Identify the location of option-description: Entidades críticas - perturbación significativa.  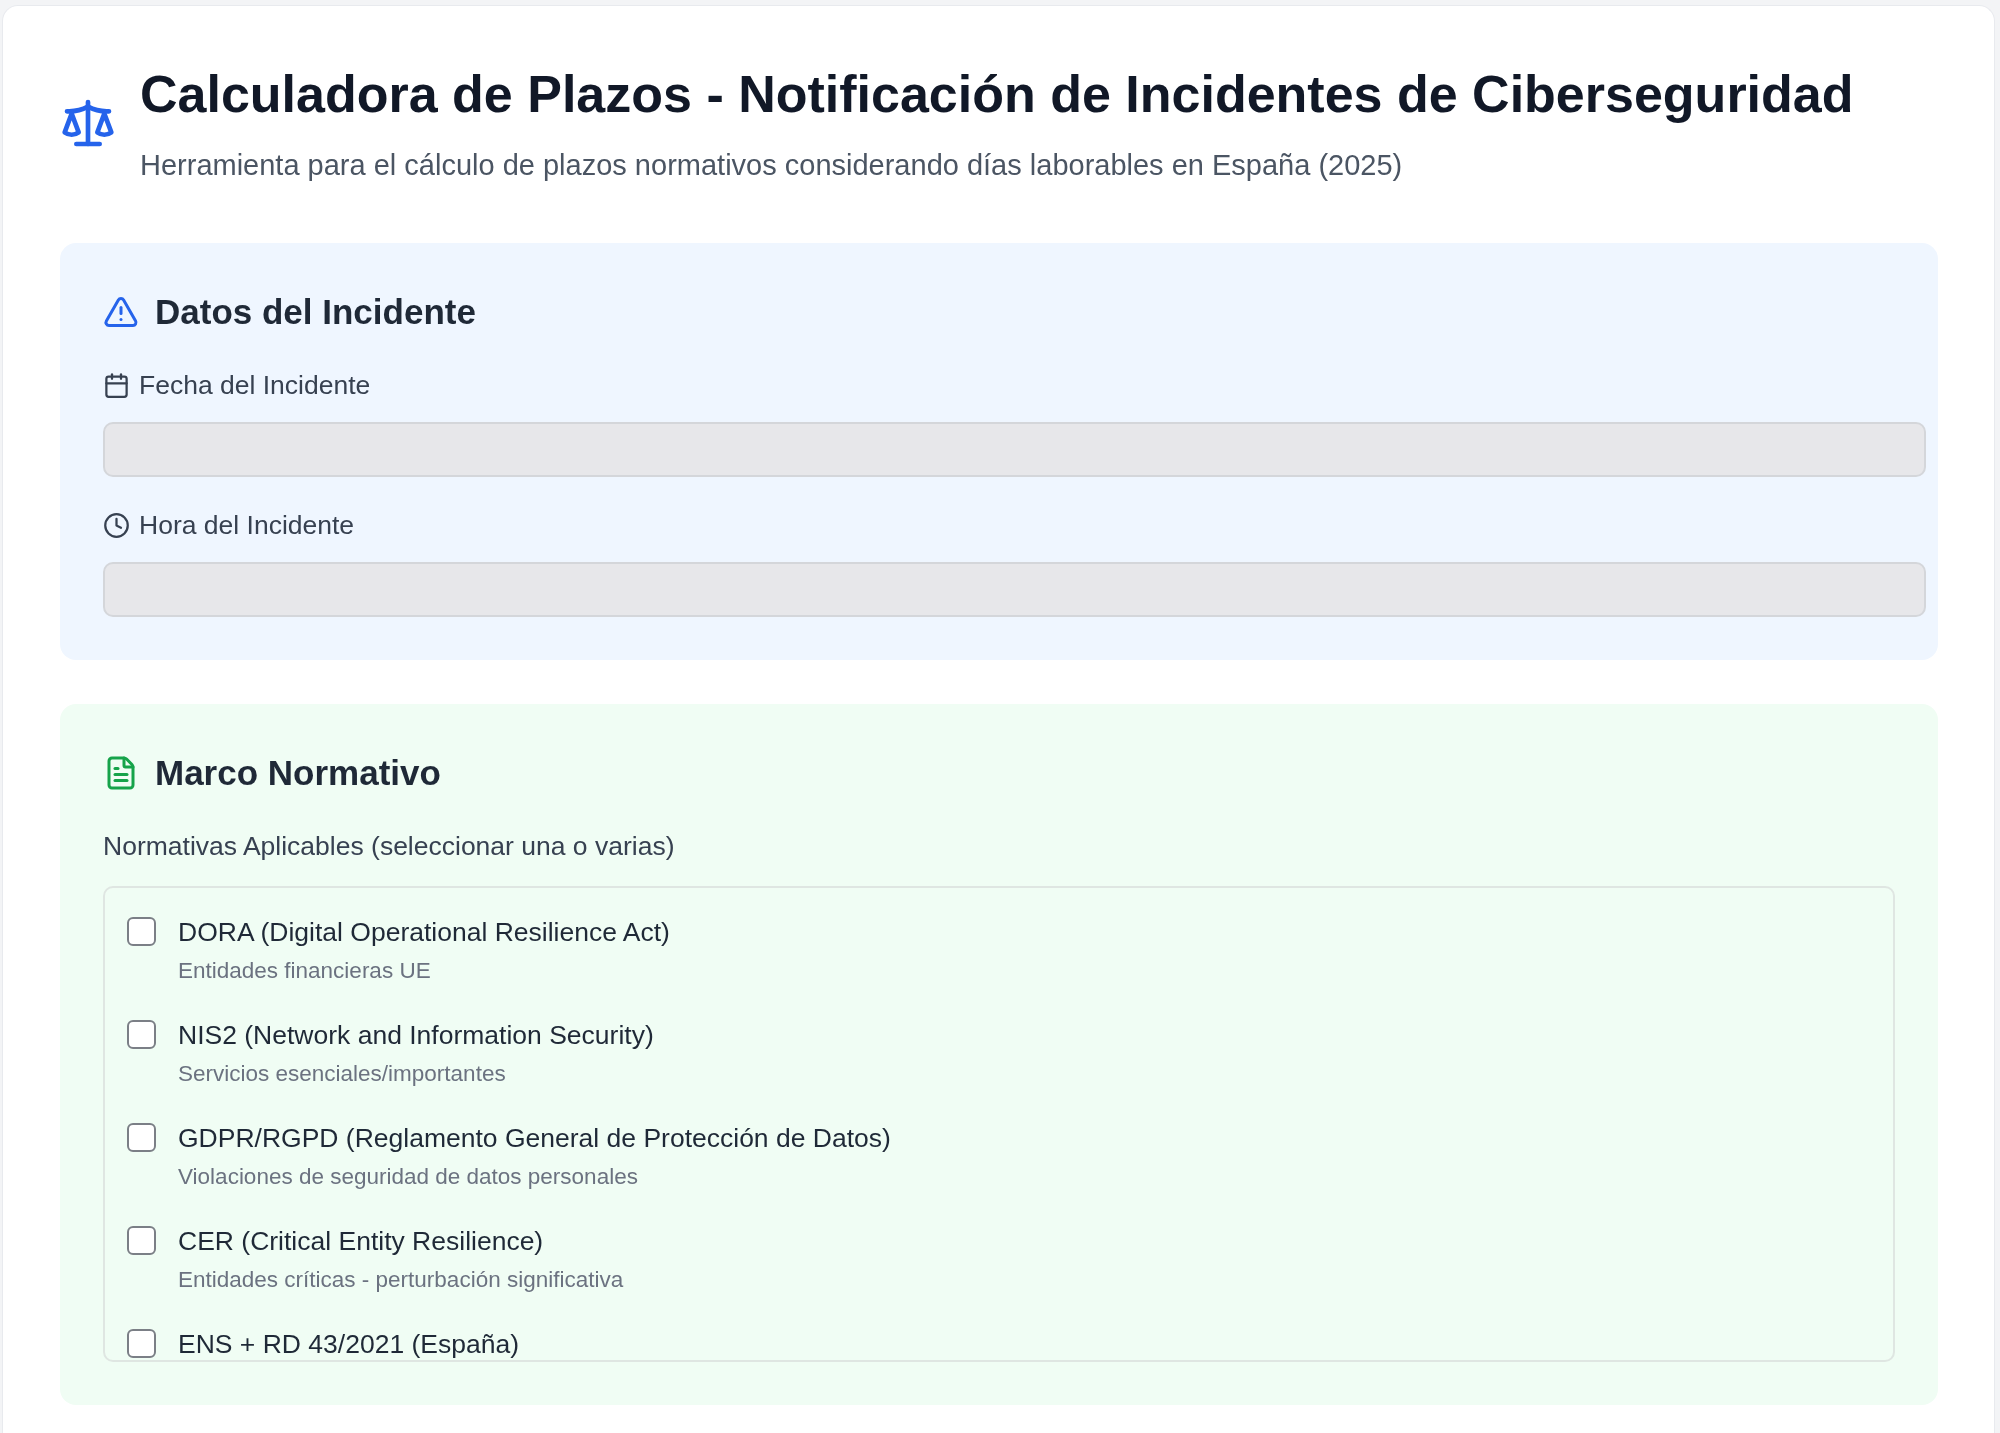
(401, 1280).